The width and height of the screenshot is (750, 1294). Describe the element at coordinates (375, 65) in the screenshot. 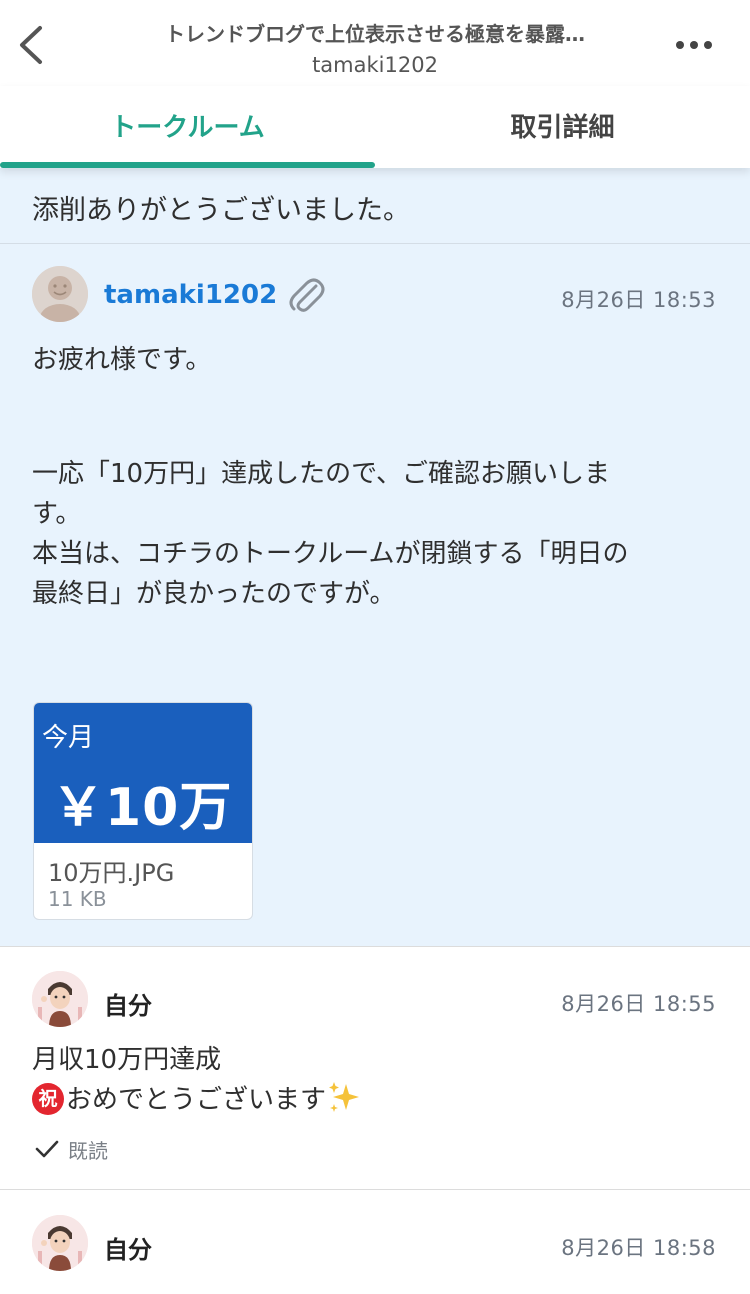

I see `page-subtitle: tamaki1202` at that location.